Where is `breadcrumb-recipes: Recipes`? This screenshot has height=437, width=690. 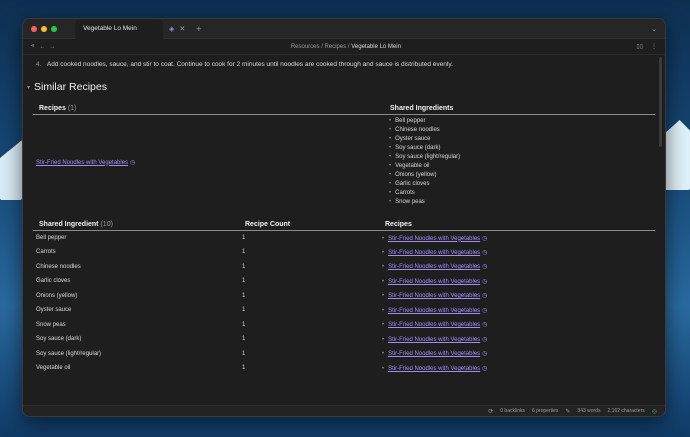
breadcrumb-recipes: Recipes is located at coordinates (336, 47).